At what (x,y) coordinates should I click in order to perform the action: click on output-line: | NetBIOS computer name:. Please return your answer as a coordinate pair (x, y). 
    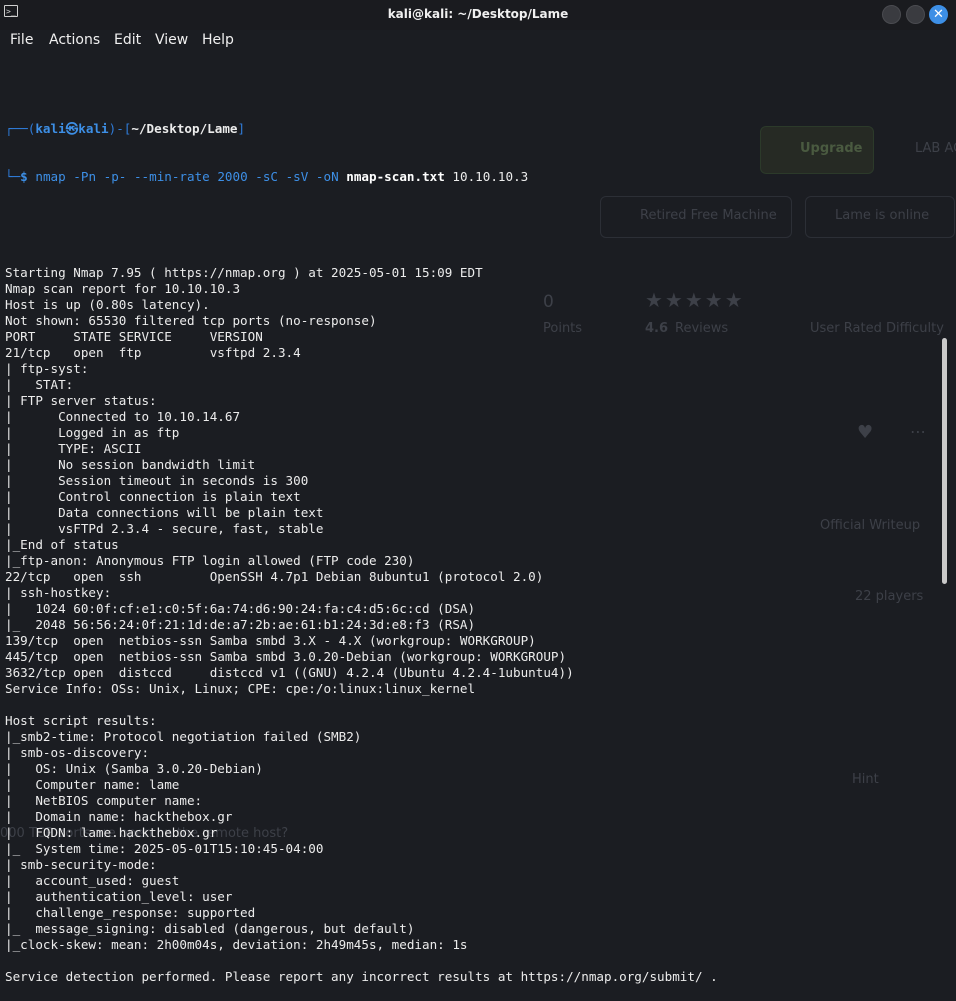
    Looking at the image, I should click on (107, 800).